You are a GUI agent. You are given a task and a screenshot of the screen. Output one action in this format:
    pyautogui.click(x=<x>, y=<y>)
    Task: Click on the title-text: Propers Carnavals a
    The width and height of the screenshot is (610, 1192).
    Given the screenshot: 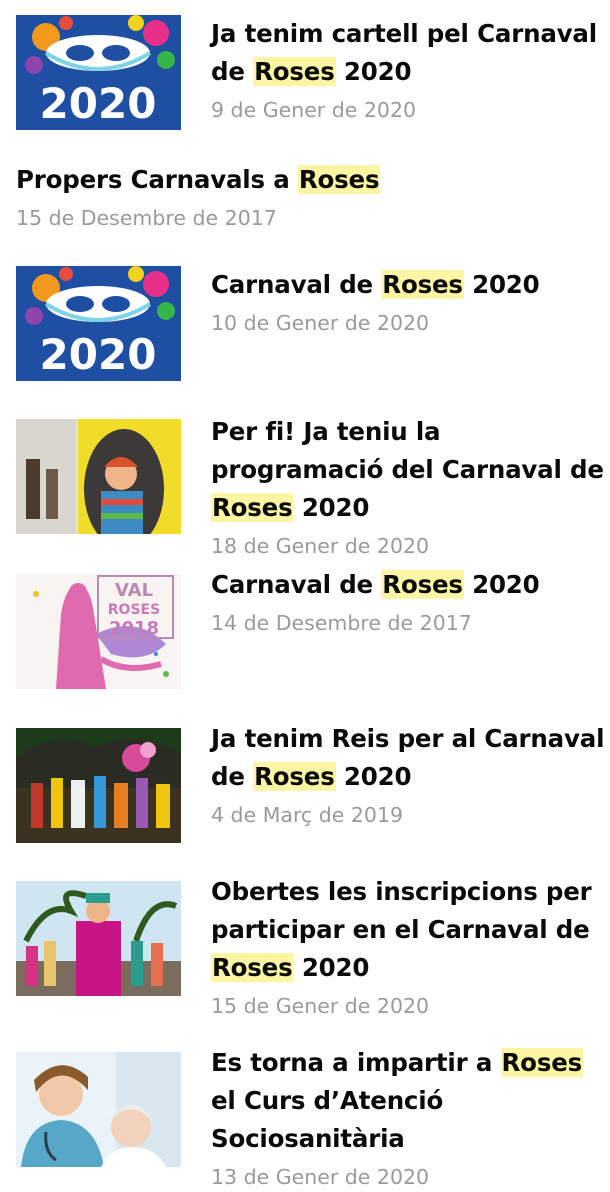 What is the action you would take?
    pyautogui.click(x=157, y=179)
    